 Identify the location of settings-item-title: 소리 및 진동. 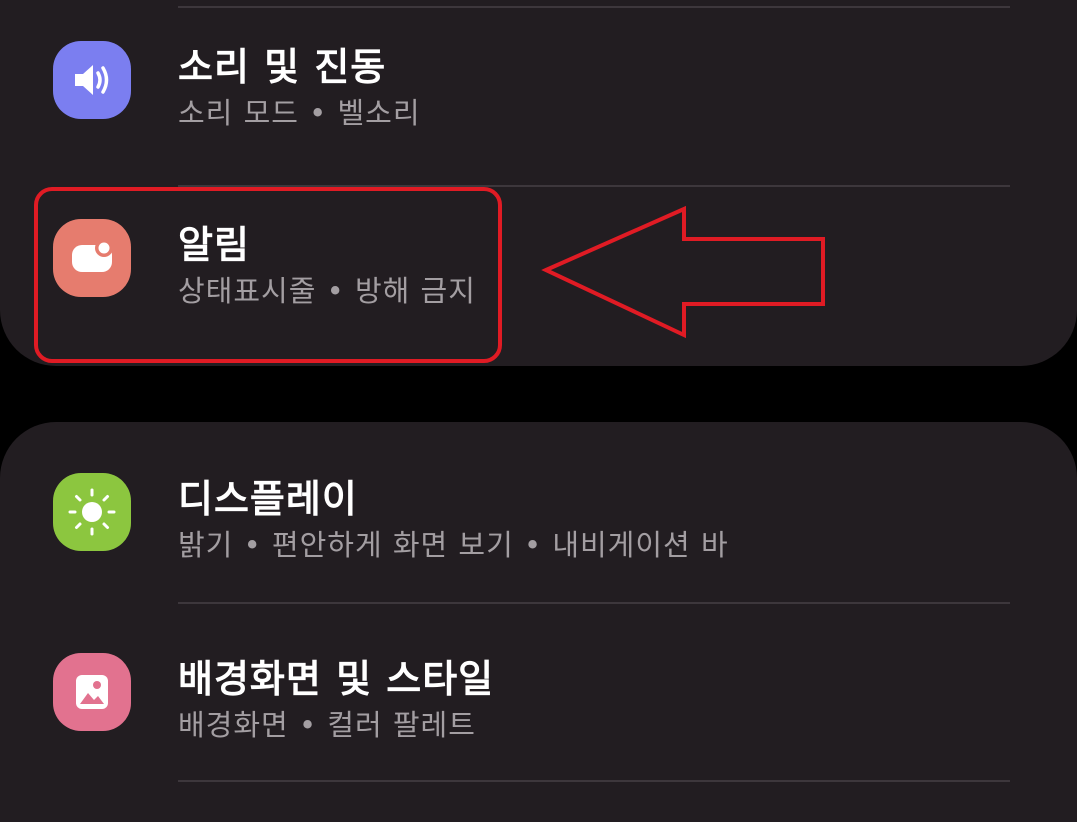
(282, 67).